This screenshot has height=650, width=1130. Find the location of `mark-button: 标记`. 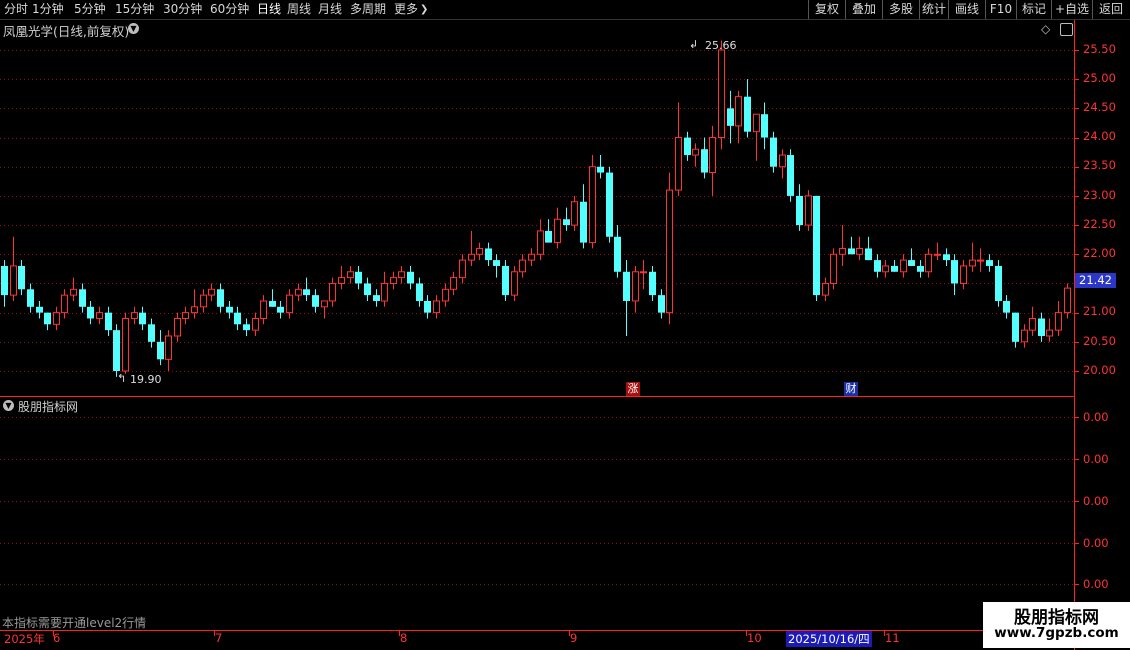

mark-button: 标记 is located at coordinates (1033, 9).